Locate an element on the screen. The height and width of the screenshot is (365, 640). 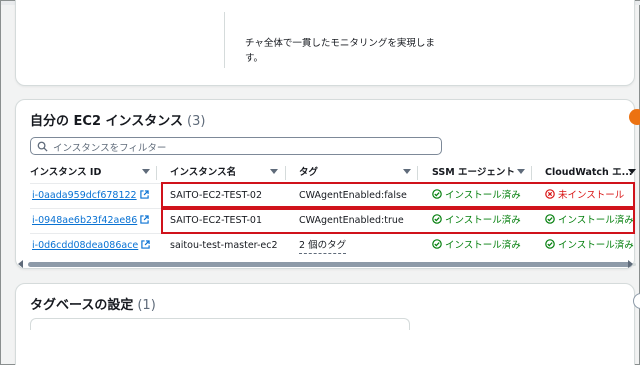
search-placeholder: インスタンスをフィルター is located at coordinates (110, 148).